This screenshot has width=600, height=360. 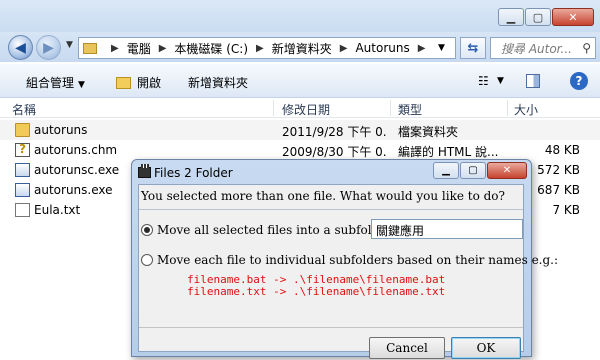 I want to click on minimize-button: ▁, so click(x=511, y=17).